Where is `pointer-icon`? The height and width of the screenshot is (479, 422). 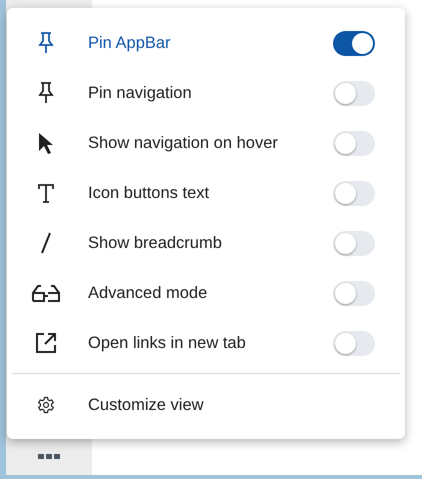
pointer-icon is located at coordinates (46, 143).